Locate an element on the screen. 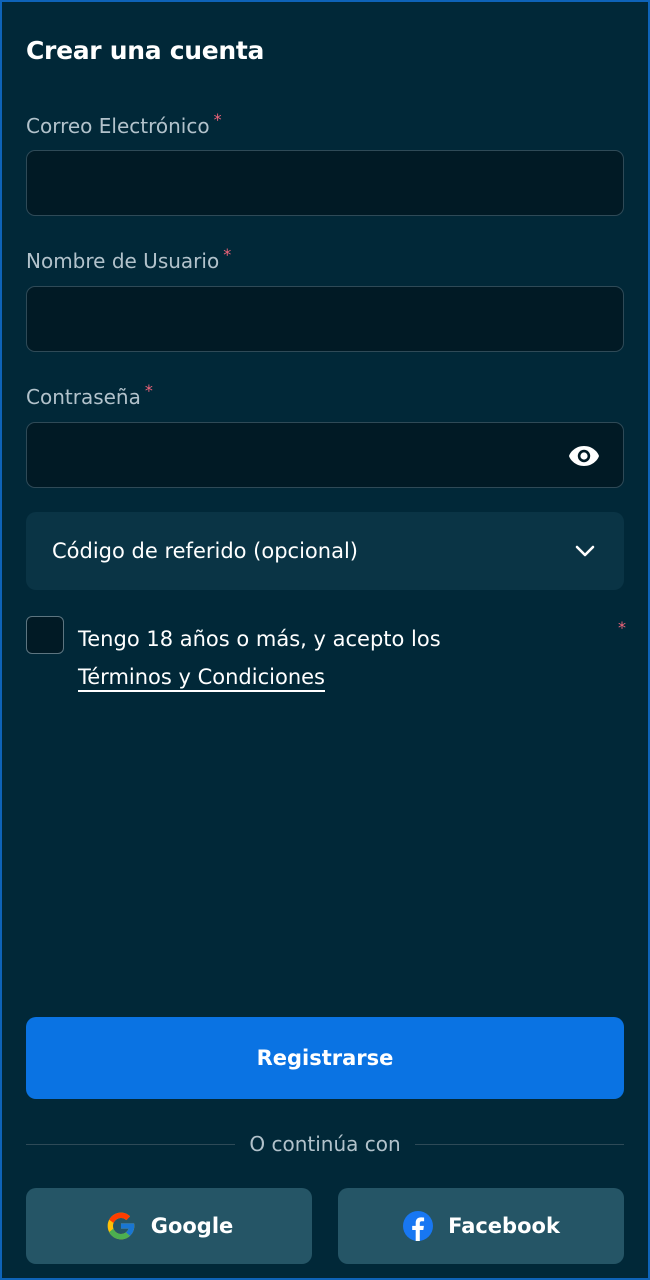  facebook-button: Facebook is located at coordinates (481, 1226).